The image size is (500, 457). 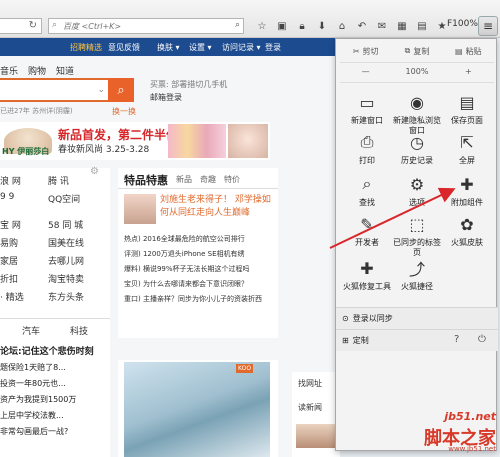 What do you see at coordinates (55, 329) in the screenshot?
I see `news-tabs: 汽车 科技` at bounding box center [55, 329].